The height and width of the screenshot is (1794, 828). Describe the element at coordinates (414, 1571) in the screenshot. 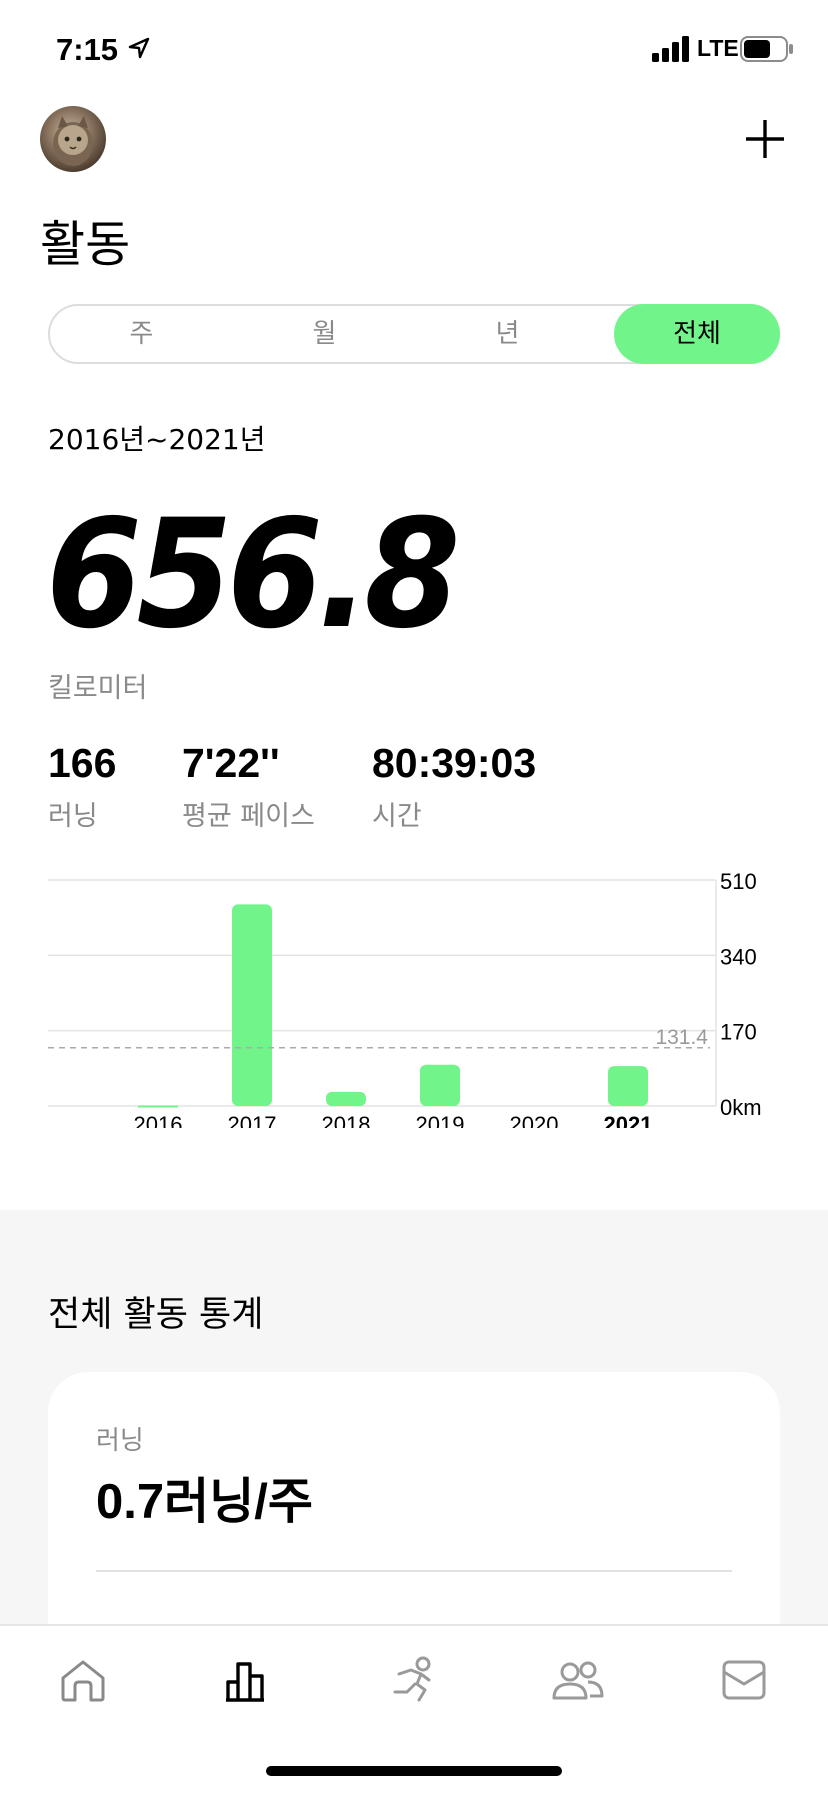

I see `stats-card-divider` at that location.